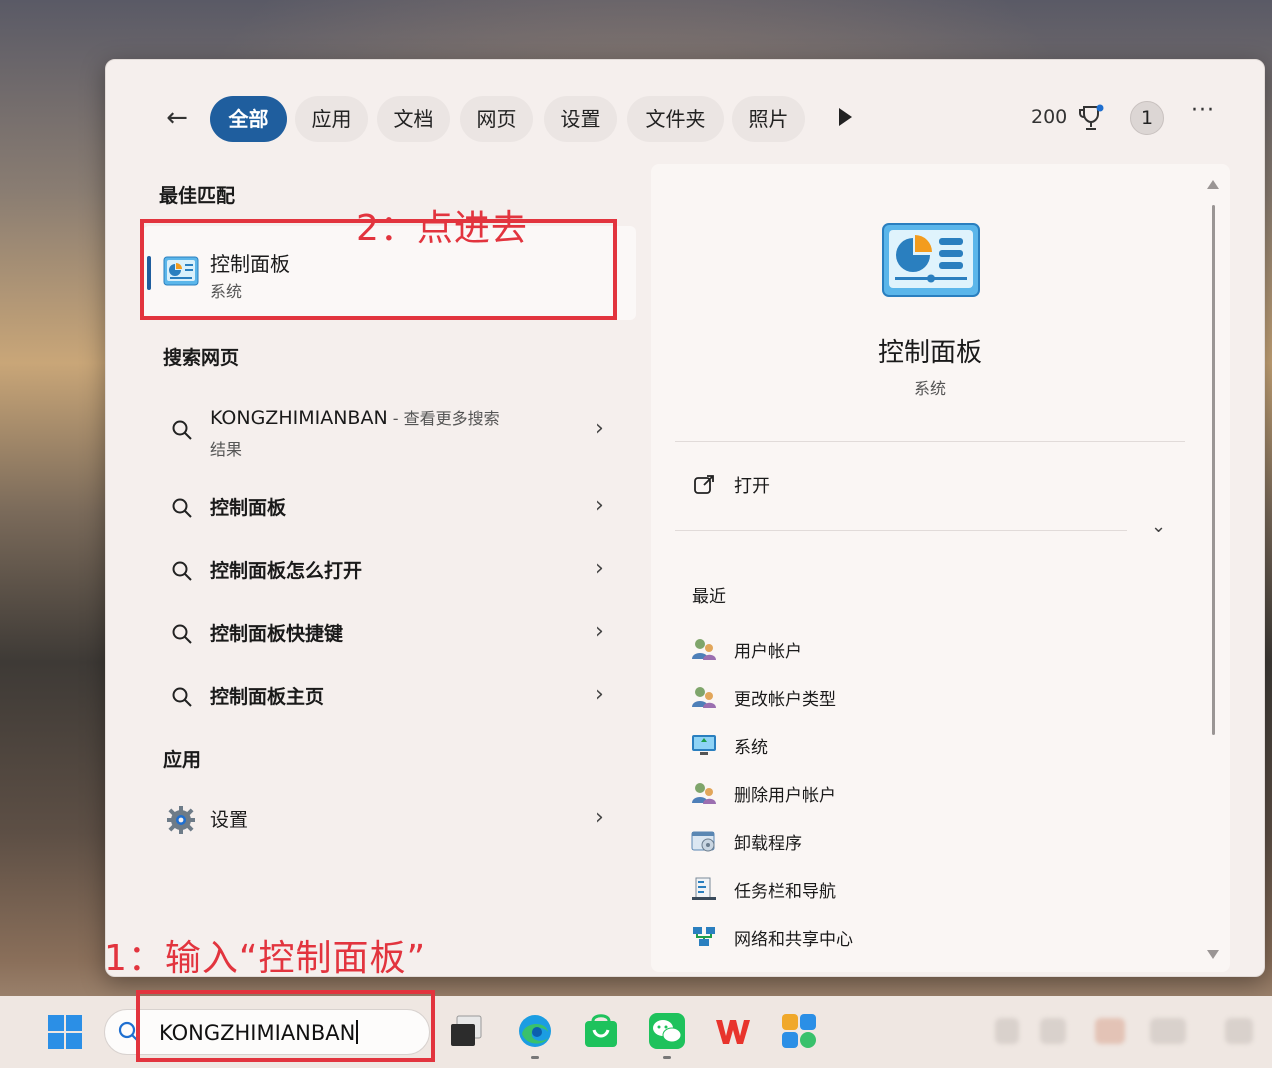 The height and width of the screenshot is (1068, 1272). I want to click on more-options-button: ···, so click(1203, 110).